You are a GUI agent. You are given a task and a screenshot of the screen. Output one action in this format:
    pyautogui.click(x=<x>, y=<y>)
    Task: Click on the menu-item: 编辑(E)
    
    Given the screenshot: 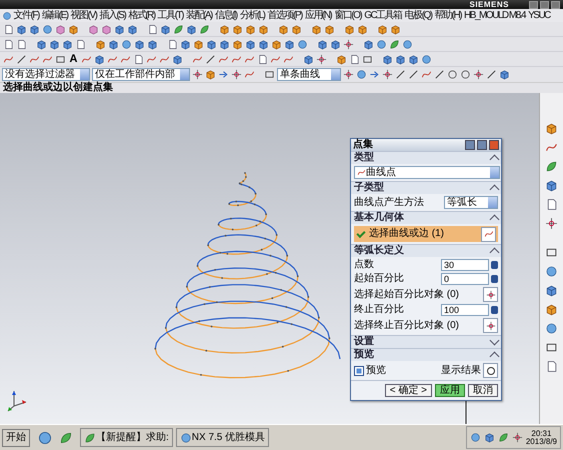 What is the action you would take?
    pyautogui.click(x=55, y=16)
    